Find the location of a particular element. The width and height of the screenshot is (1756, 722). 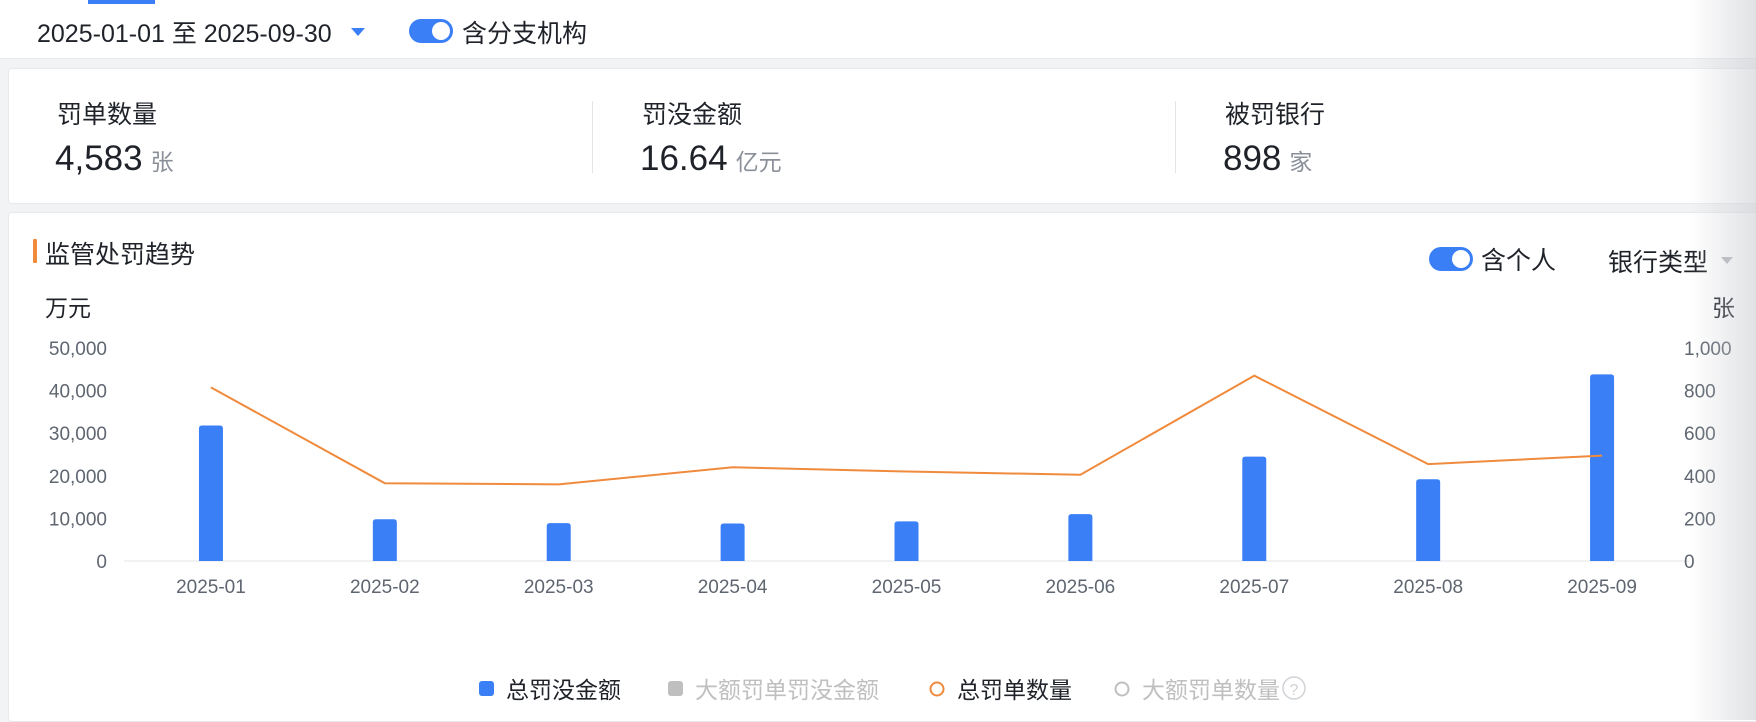

x-tick-label: 2025-05 is located at coordinates (907, 587).